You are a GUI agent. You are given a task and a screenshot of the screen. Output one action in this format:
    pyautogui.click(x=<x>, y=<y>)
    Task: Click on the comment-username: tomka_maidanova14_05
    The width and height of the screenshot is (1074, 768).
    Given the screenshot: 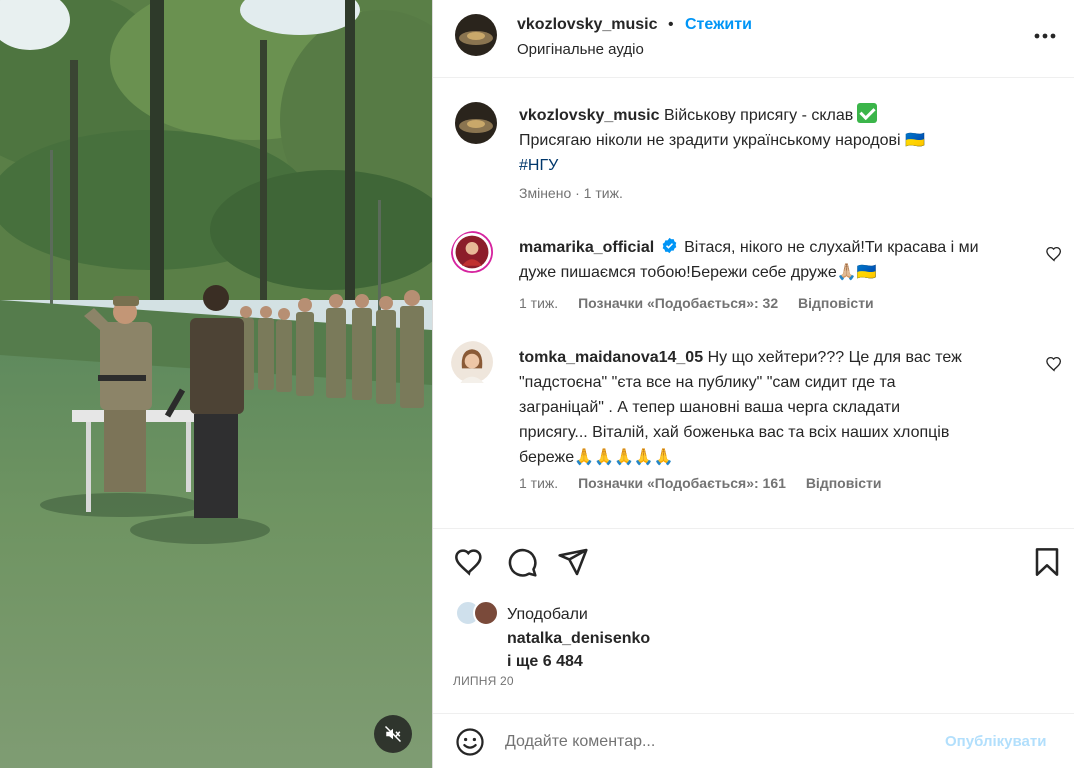 What is the action you would take?
    pyautogui.click(x=611, y=357)
    